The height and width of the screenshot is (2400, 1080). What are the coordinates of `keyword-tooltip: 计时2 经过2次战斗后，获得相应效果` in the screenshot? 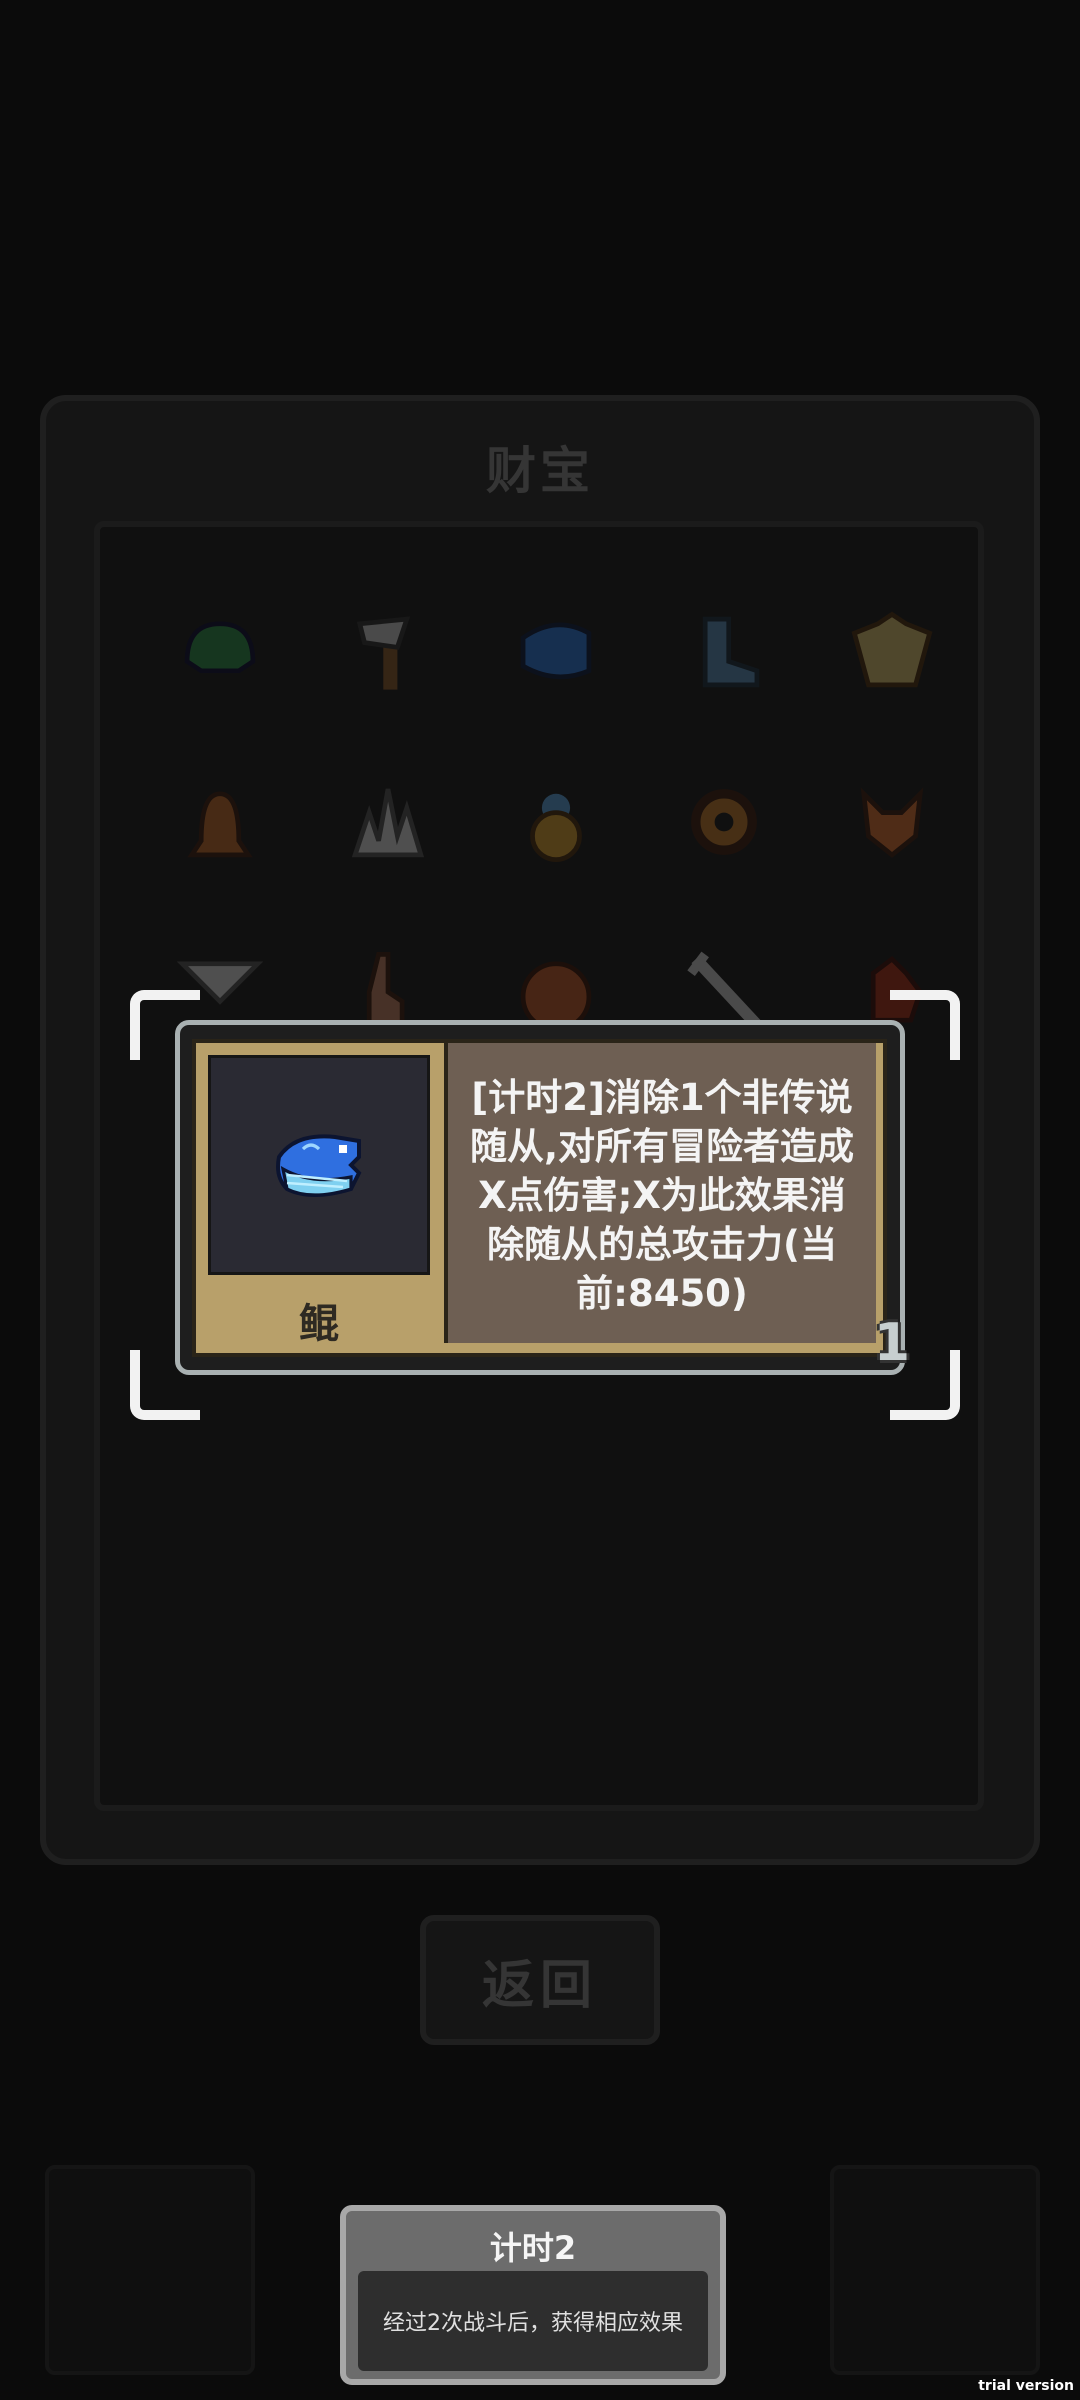 It's located at (533, 2295).